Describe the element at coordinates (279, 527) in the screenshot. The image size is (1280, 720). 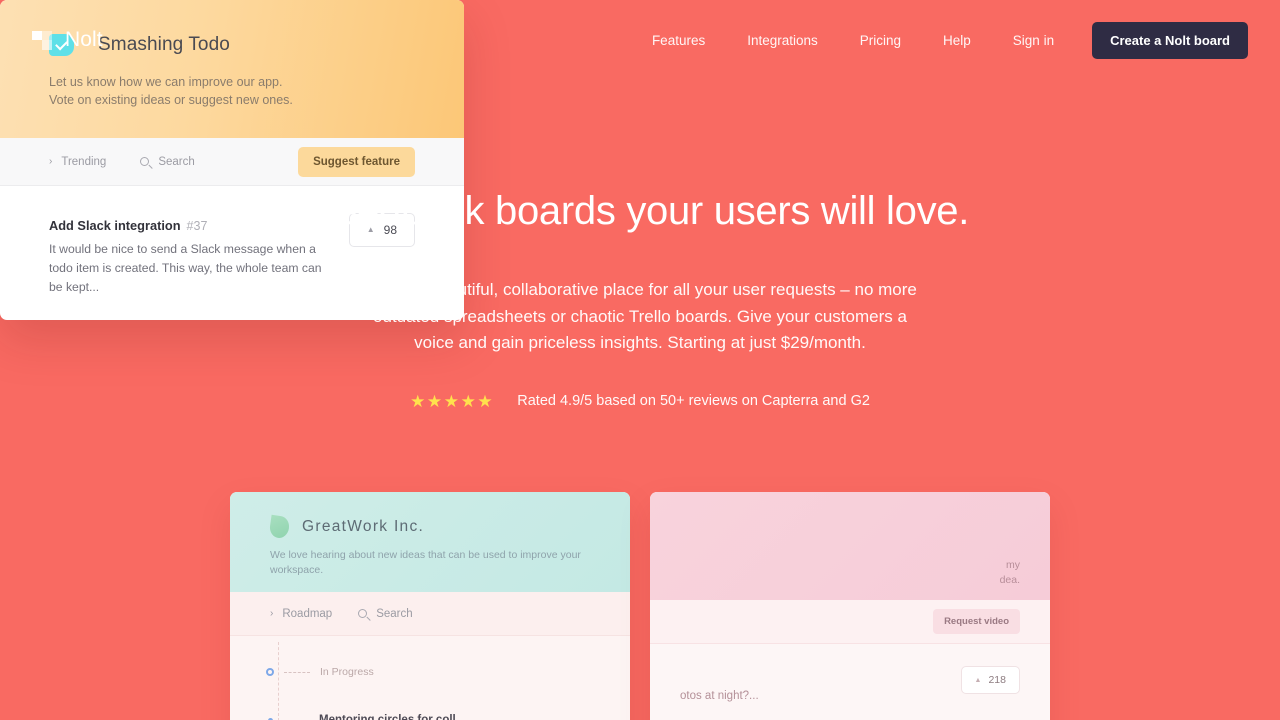
I see `leaf-icon` at that location.